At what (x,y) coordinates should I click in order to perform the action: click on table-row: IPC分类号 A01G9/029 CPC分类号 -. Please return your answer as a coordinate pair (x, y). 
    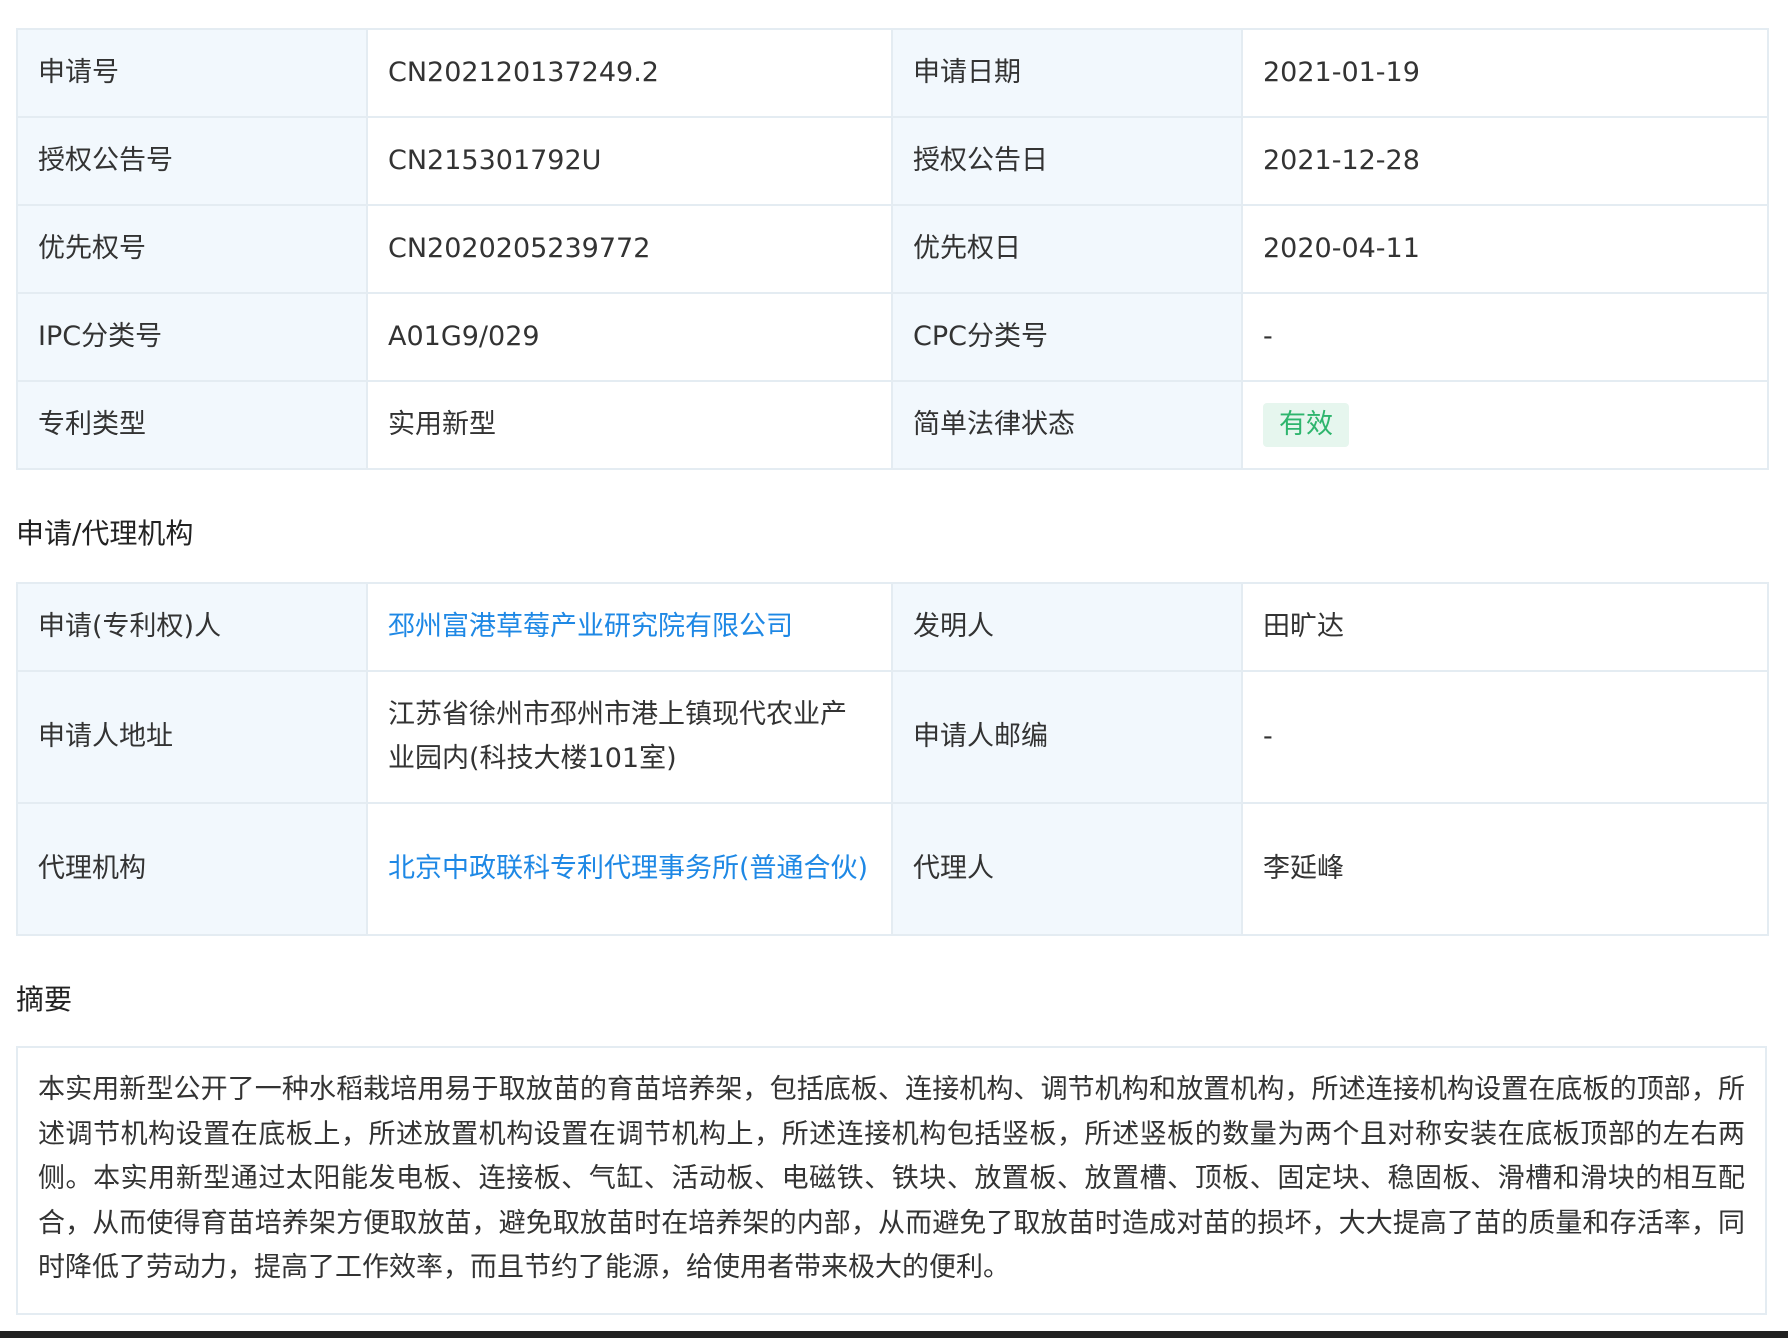
    Looking at the image, I should click on (892, 337).